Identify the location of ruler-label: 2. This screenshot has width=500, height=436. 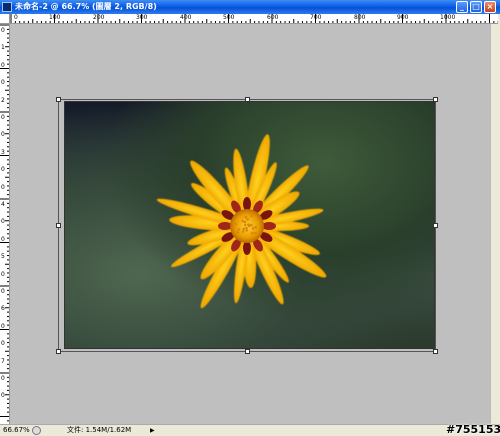
(3, 100).